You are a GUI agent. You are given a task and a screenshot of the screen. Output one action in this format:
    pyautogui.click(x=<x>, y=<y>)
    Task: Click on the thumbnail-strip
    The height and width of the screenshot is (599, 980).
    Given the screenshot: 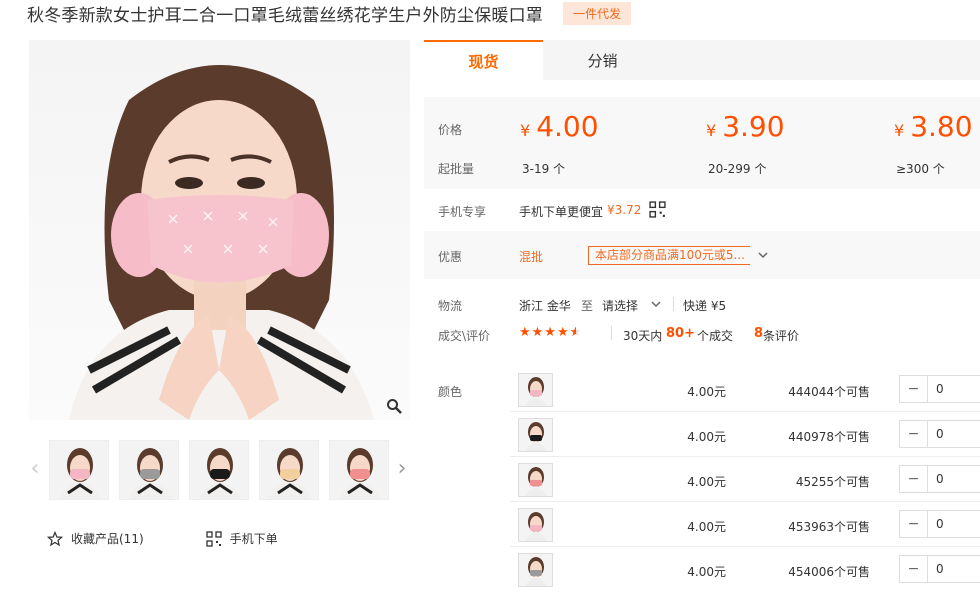 What is the action you would take?
    pyautogui.click(x=219, y=470)
    